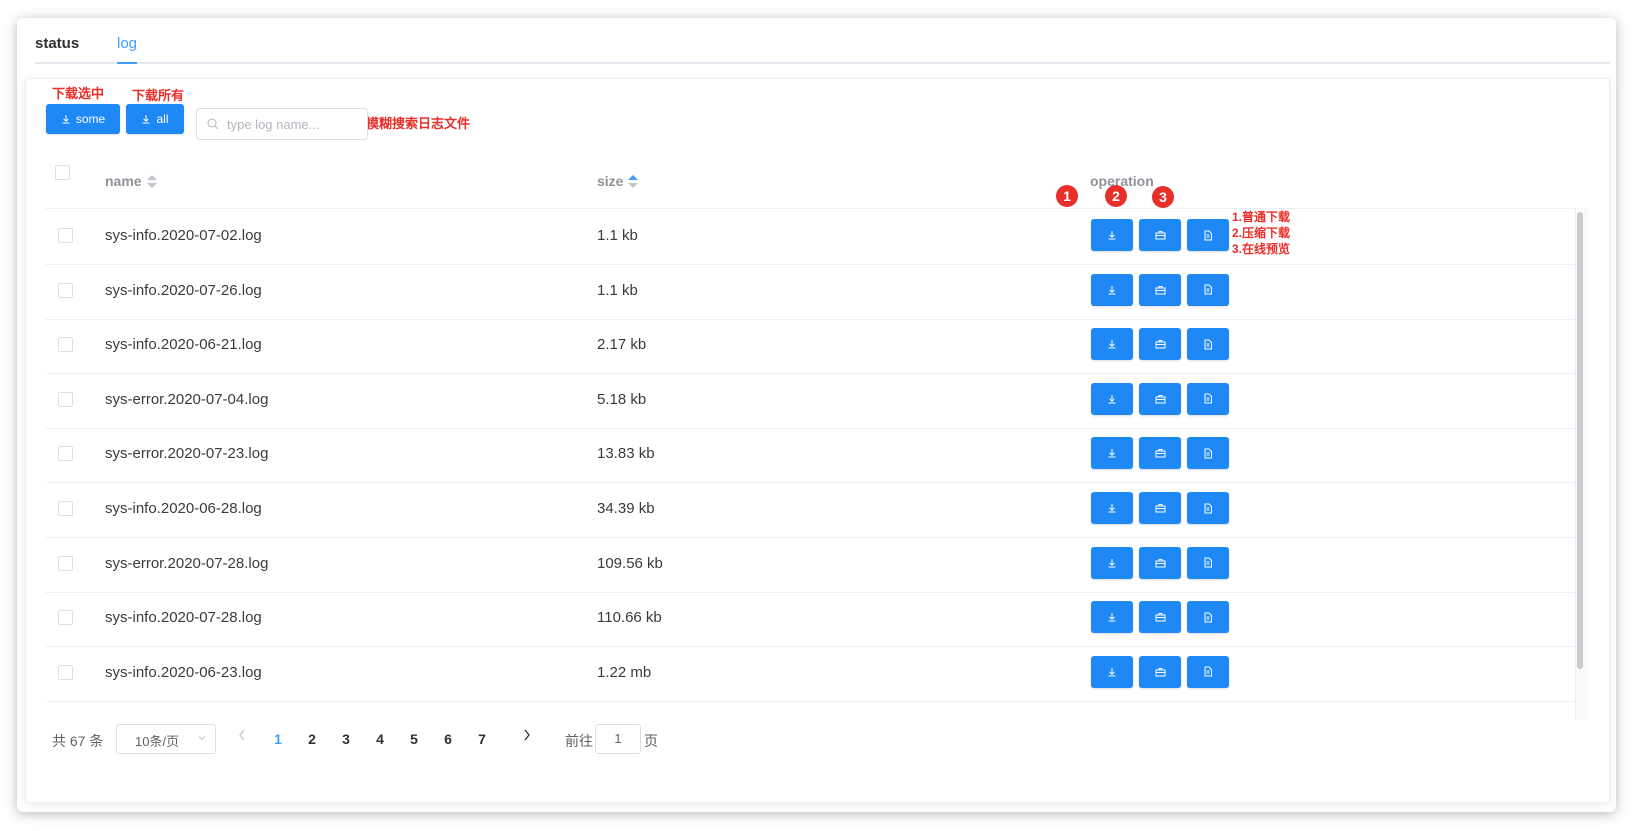 The width and height of the screenshot is (1635, 831). Describe the element at coordinates (278, 739) in the screenshot. I see `page-number: 1` at that location.